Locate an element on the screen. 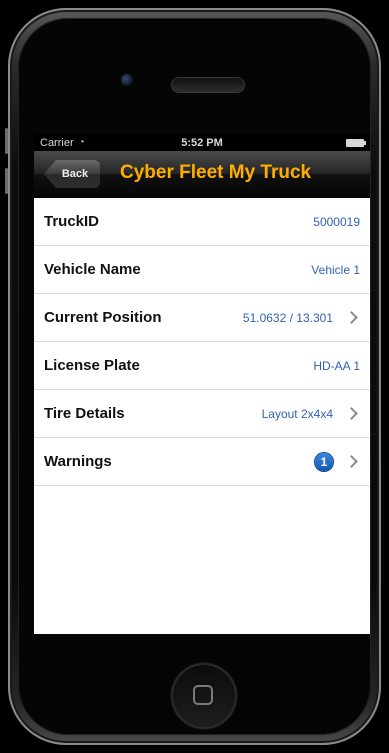 Image resolution: width=389 pixels, height=753 pixels. row-label: Vehicle Name is located at coordinates (92, 269).